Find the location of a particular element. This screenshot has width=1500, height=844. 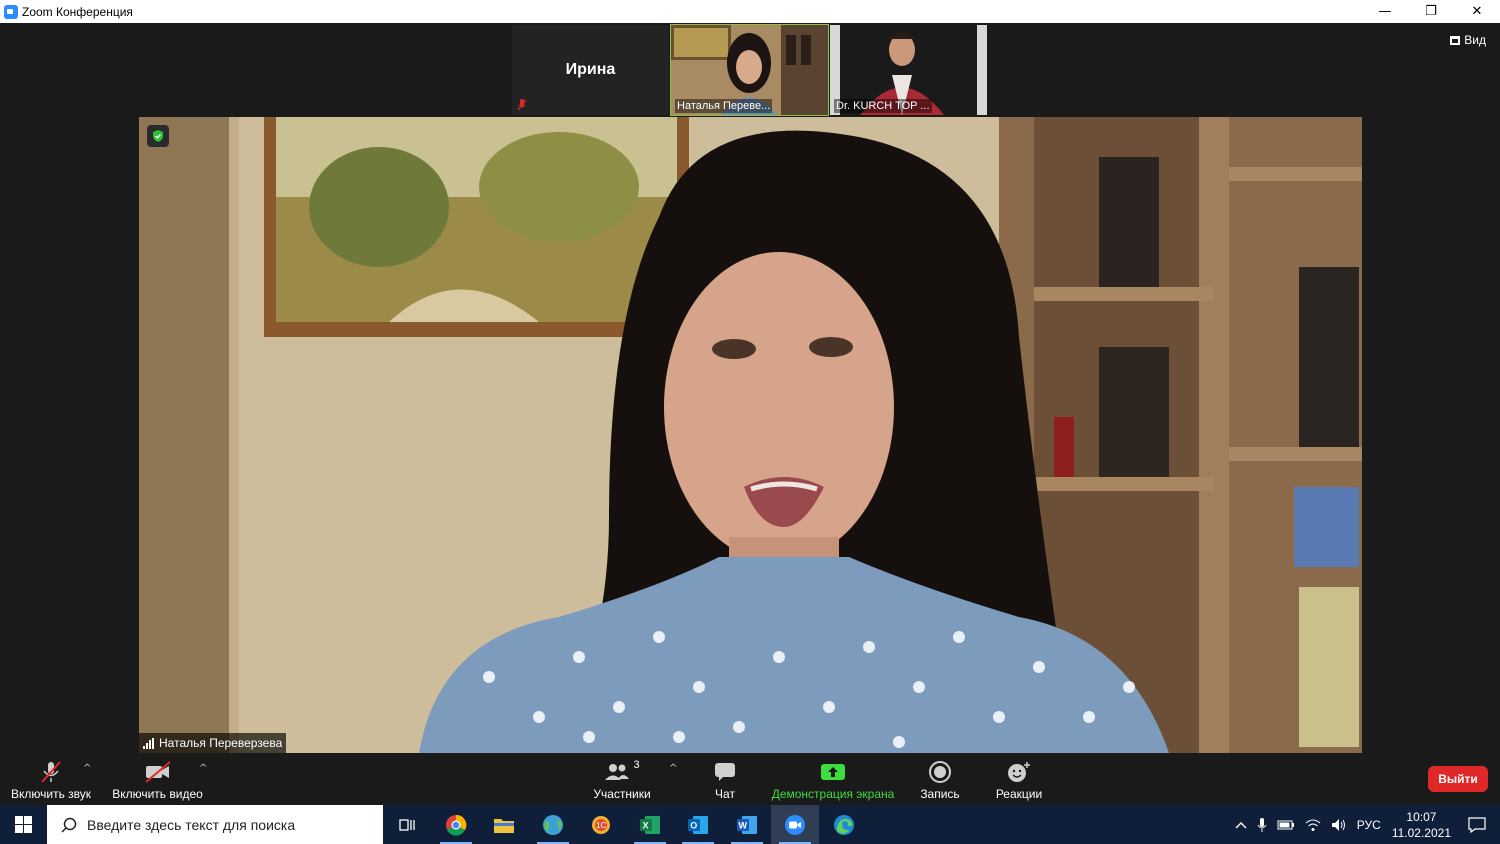

unmute-label: Включить звук is located at coordinates (51, 794).